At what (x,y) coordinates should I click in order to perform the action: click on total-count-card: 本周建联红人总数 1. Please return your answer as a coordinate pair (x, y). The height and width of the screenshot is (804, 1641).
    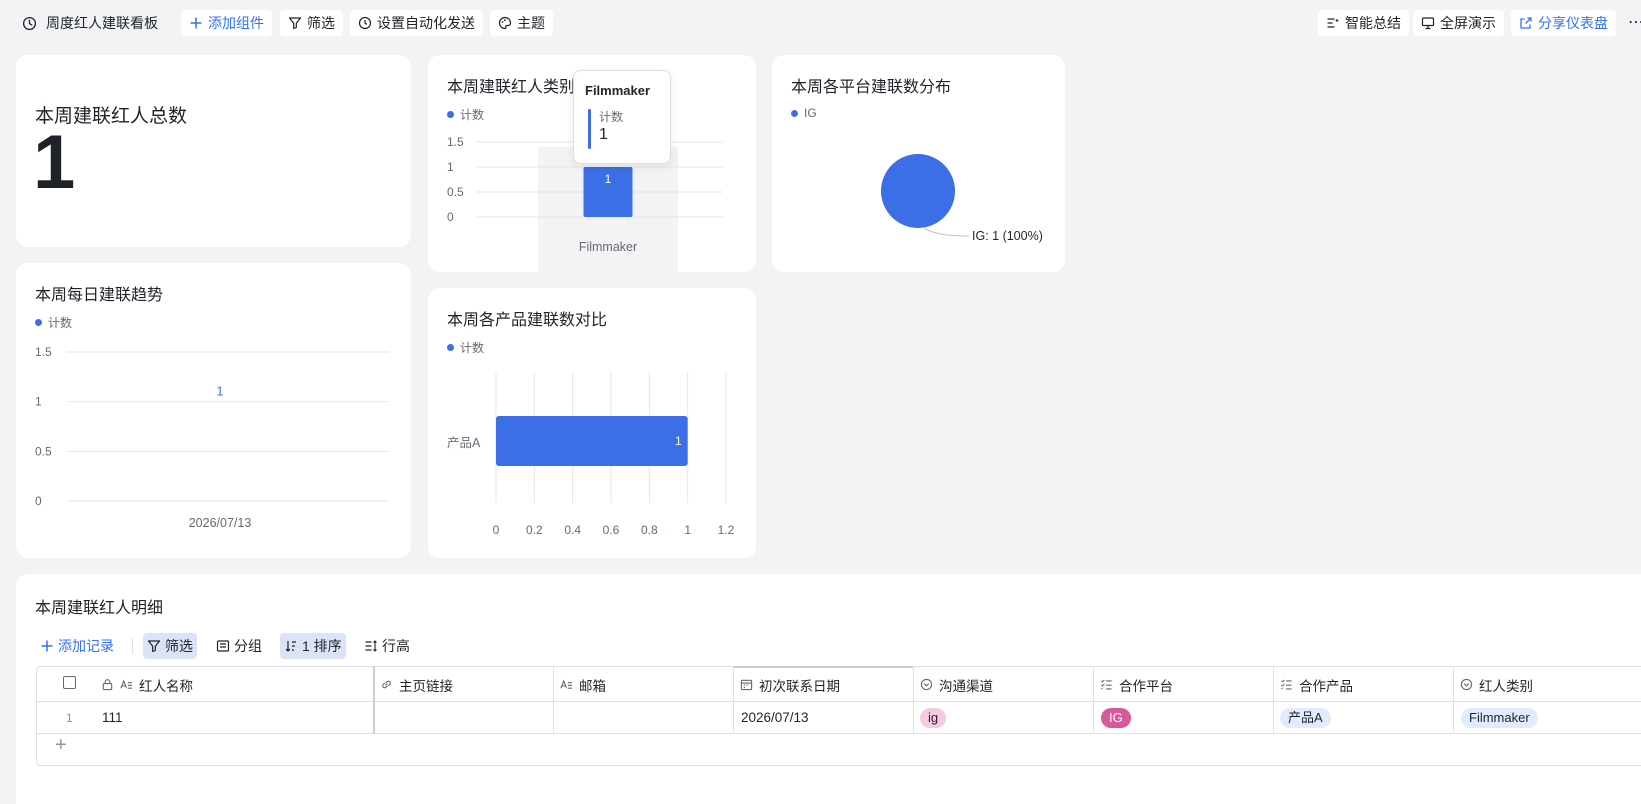
    Looking at the image, I should click on (213, 151).